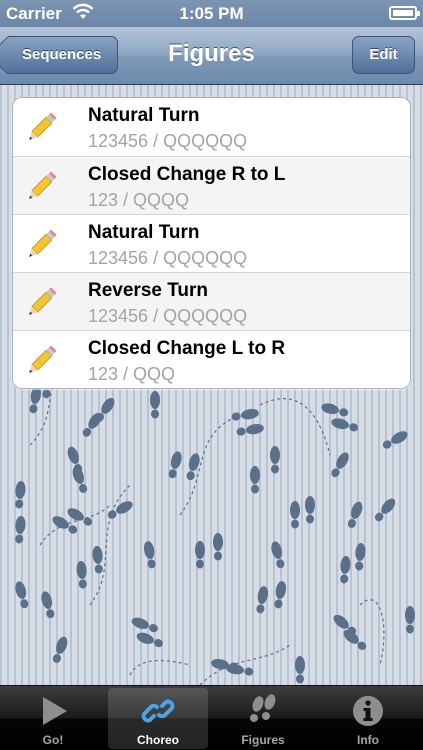  I want to click on tab-bar: Go! Choreo Figures Info, so click(211, 717).